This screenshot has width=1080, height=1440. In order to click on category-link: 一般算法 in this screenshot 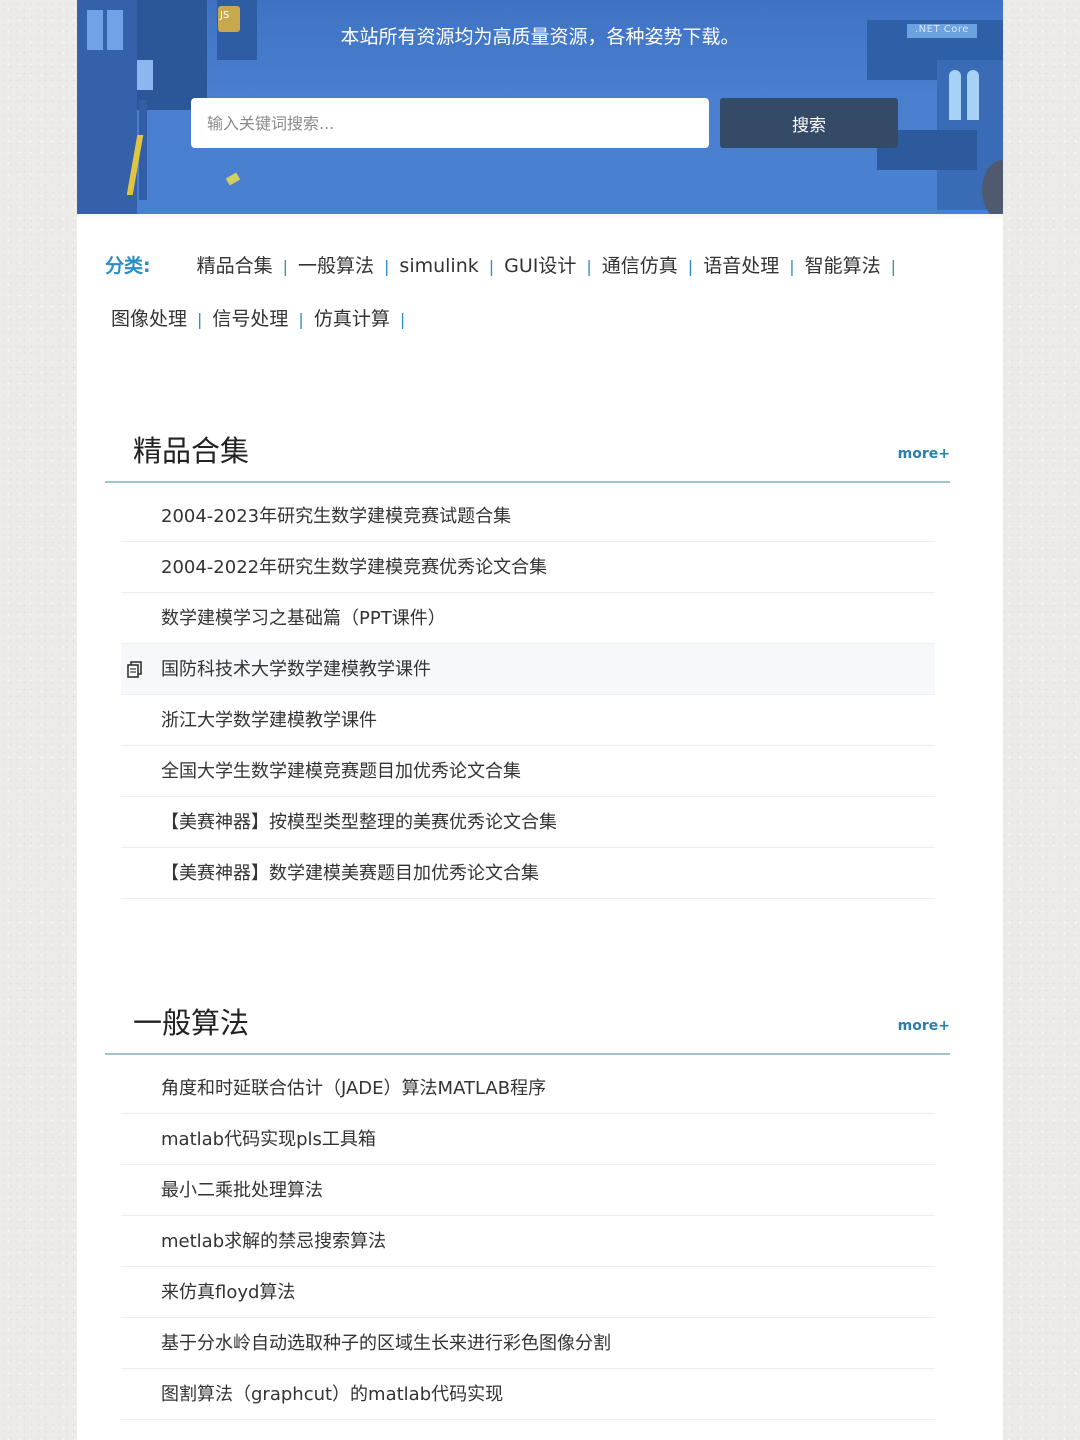, I will do `click(336, 266)`.